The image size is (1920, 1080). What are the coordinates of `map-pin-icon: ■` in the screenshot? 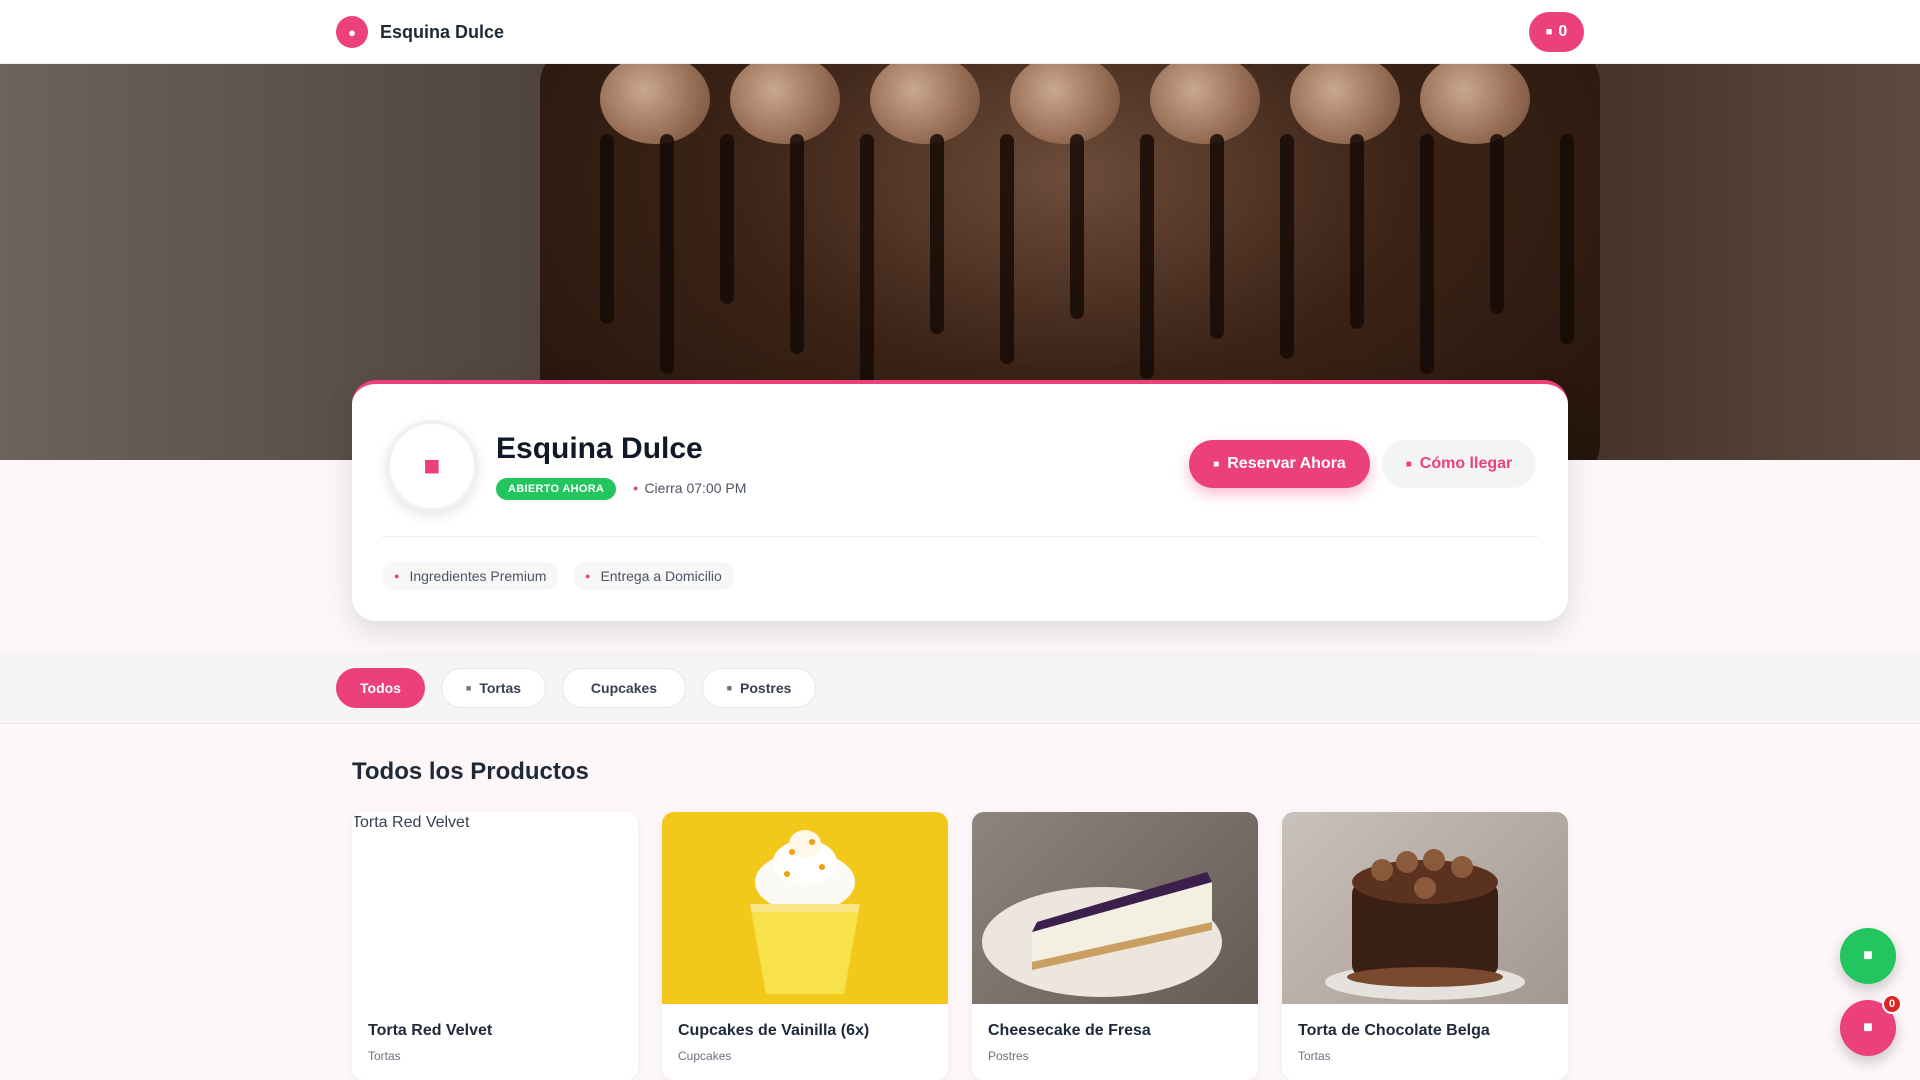 It's located at (1408, 464).